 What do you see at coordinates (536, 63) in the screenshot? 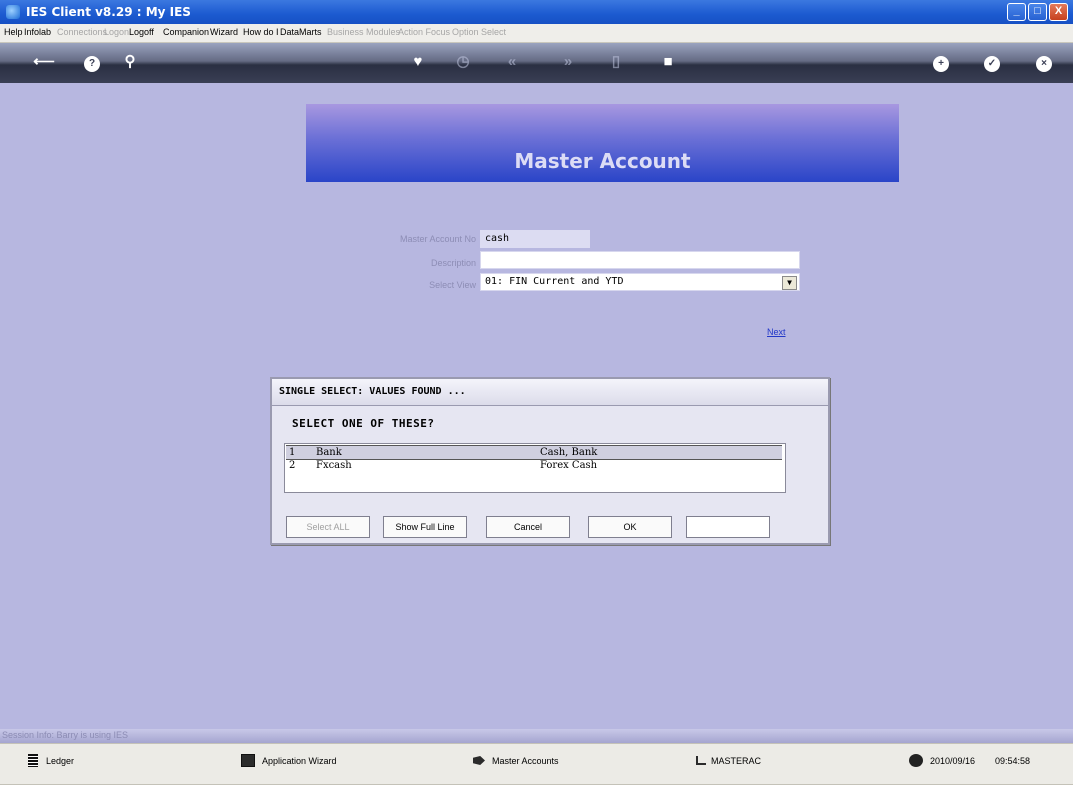
I see `toolbar: ⟵ ? ⚲ ♥ ◷ « » ▯ ■ + ✓ ×` at bounding box center [536, 63].